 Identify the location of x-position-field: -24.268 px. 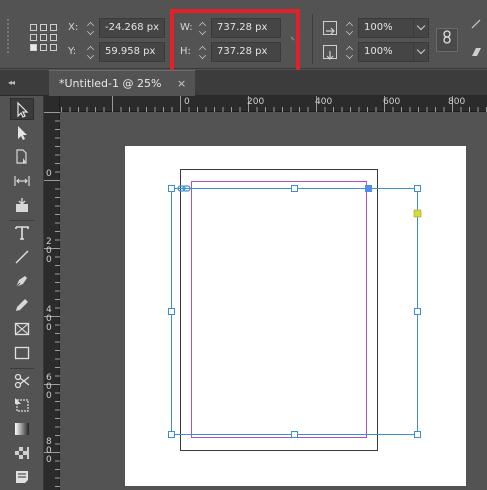
(132, 28).